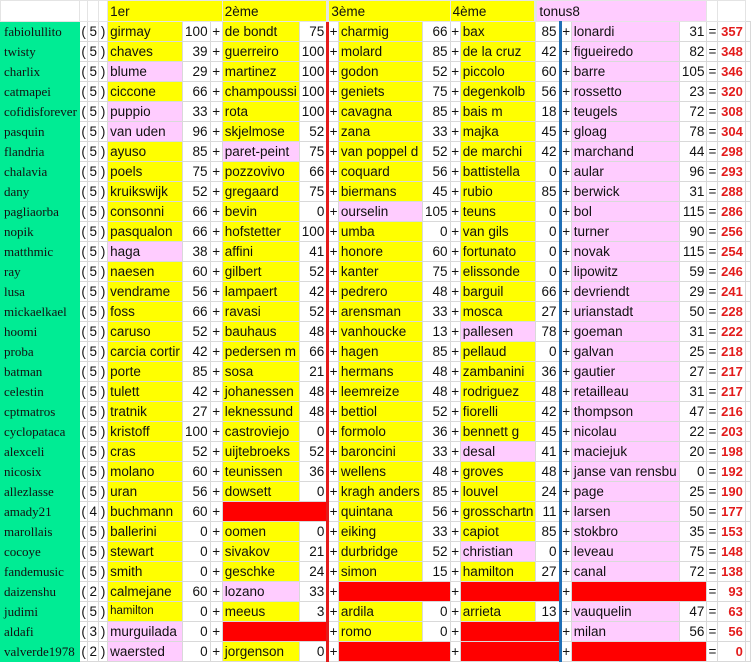 The height and width of the screenshot is (662, 751). I want to click on rider-name: retailleau, so click(625, 391).